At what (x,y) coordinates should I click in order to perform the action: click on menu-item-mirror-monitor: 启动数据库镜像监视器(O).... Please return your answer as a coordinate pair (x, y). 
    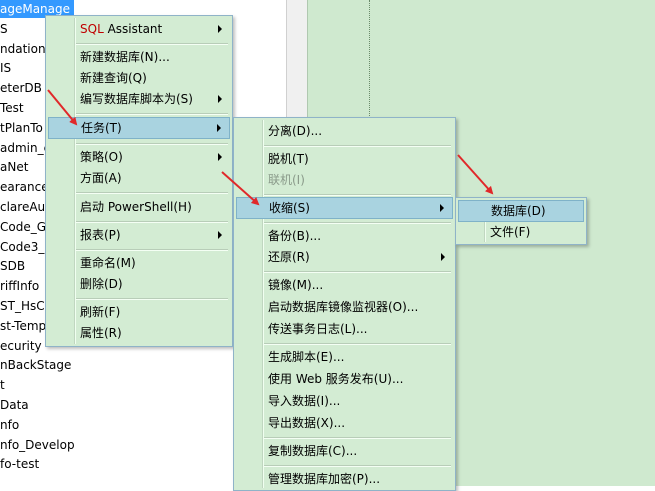
    Looking at the image, I should click on (344, 307).